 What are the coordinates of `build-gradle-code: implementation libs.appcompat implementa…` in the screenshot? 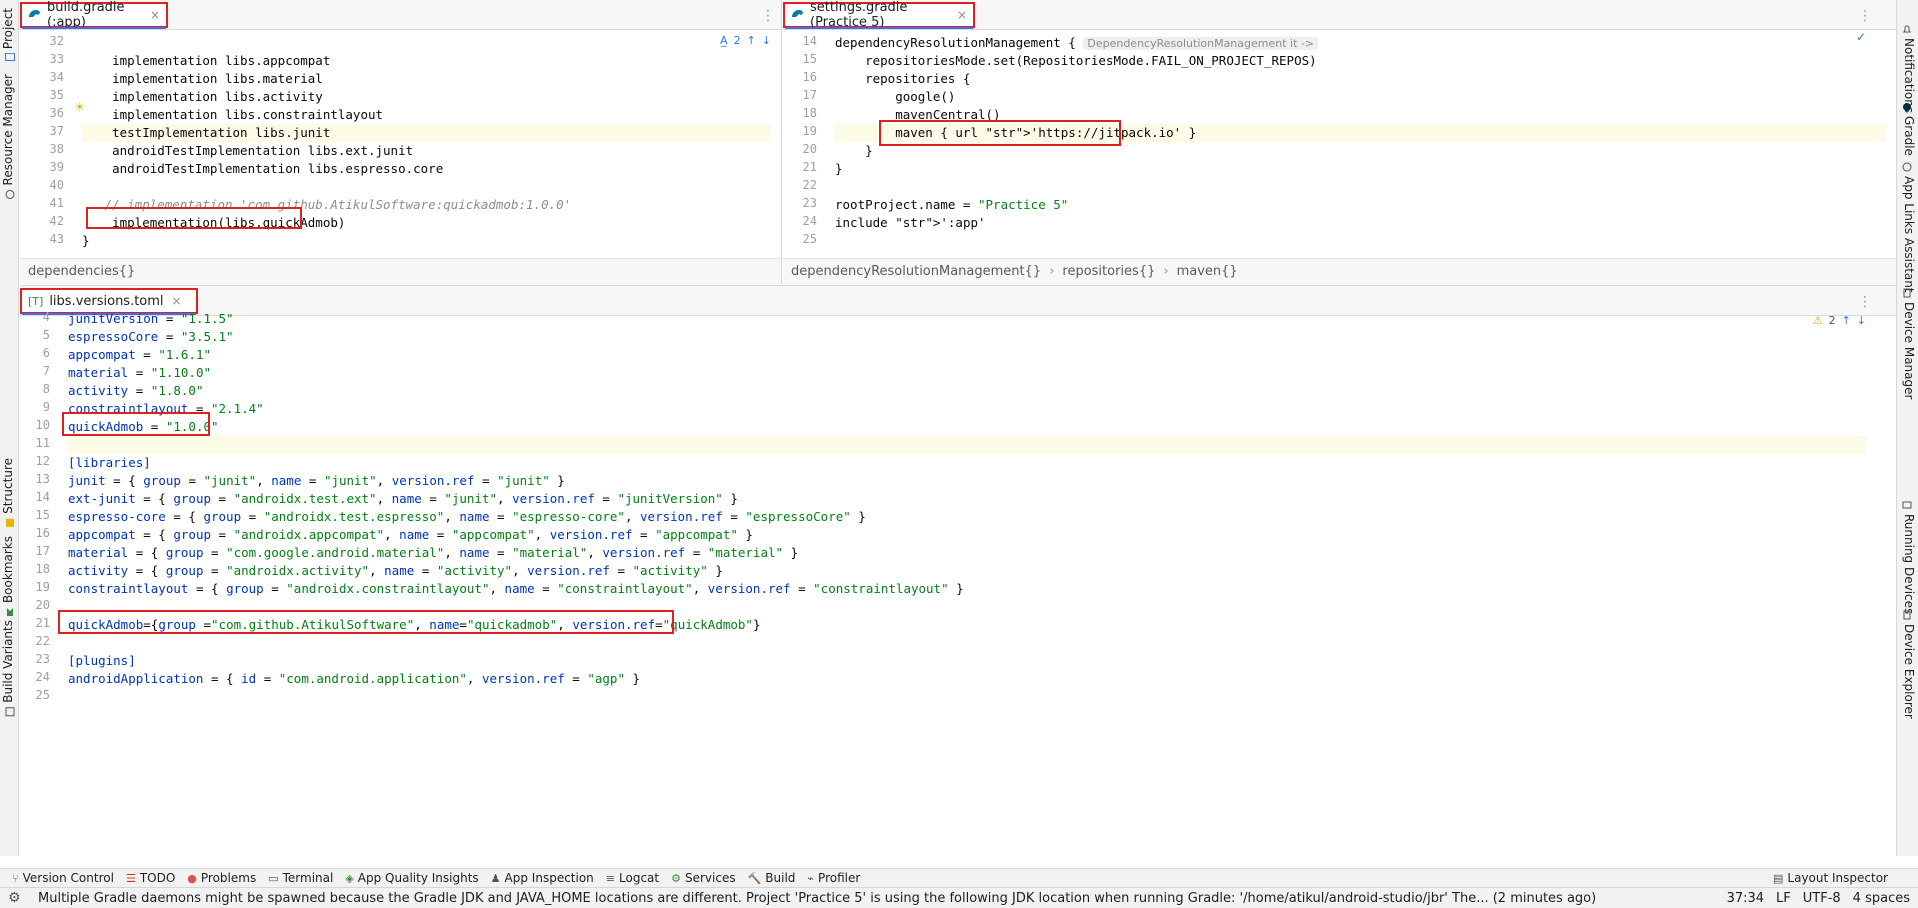 It's located at (426, 146).